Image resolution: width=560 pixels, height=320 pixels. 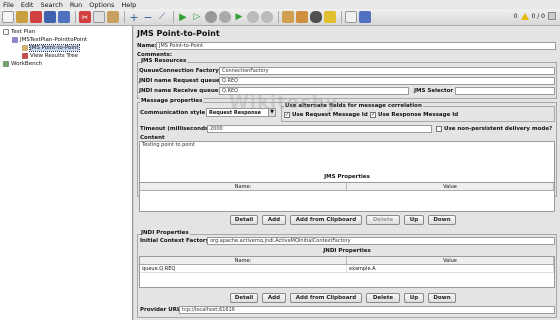 I want to click on name-field: JMS Point-to-Point, so click(x=356, y=46).